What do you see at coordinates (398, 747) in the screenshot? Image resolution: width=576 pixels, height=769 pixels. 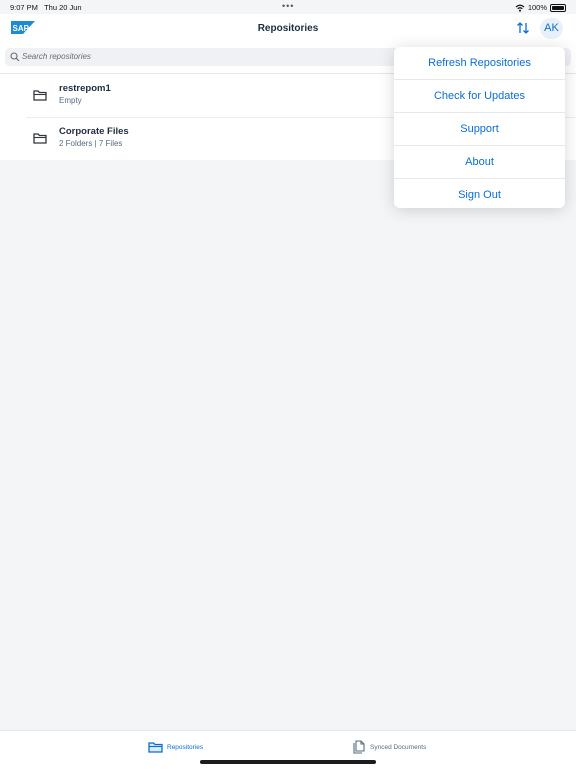 I see `tab-label: Synced Documents` at bounding box center [398, 747].